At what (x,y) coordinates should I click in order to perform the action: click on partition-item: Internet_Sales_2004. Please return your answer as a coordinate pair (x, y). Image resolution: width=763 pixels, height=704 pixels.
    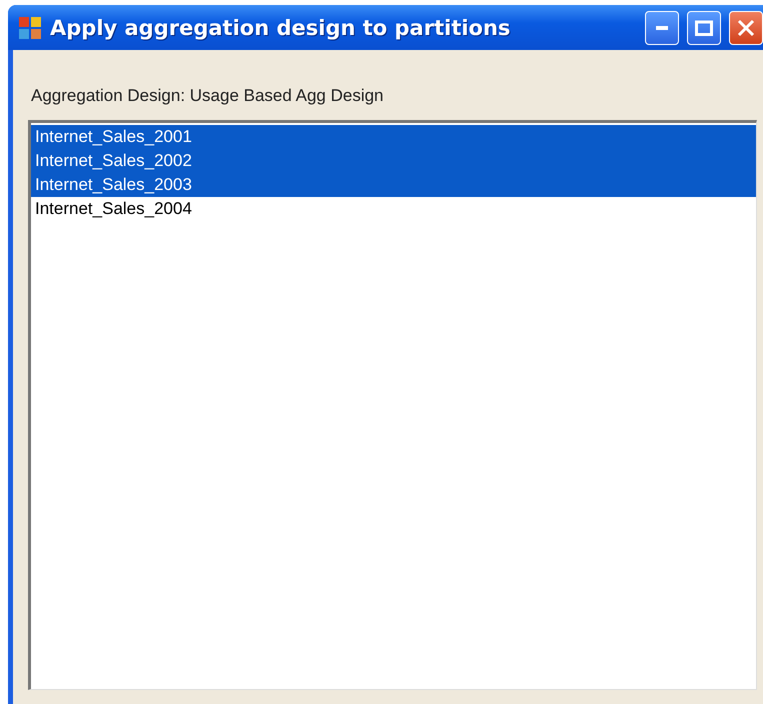
    Looking at the image, I should click on (393, 209).